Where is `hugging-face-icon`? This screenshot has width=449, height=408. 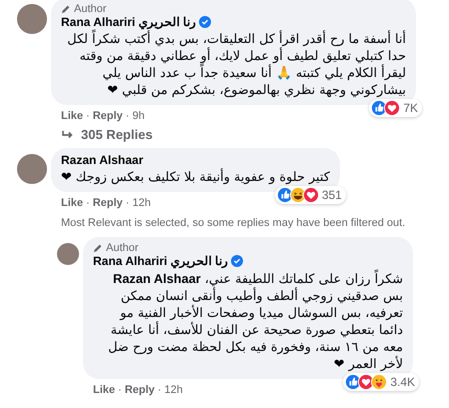
hugging-face-icon is located at coordinates (379, 382).